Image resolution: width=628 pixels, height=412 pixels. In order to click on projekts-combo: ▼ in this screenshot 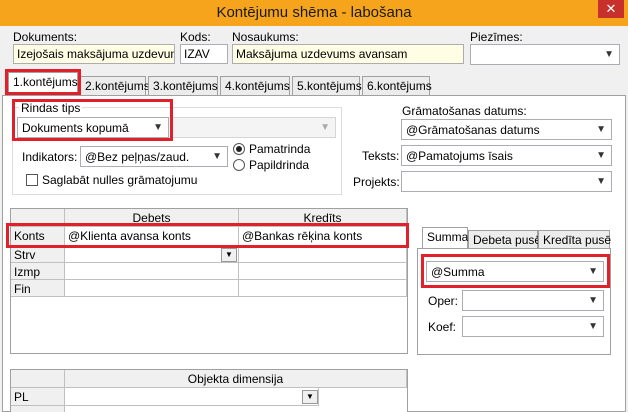, I will do `click(506, 181)`.